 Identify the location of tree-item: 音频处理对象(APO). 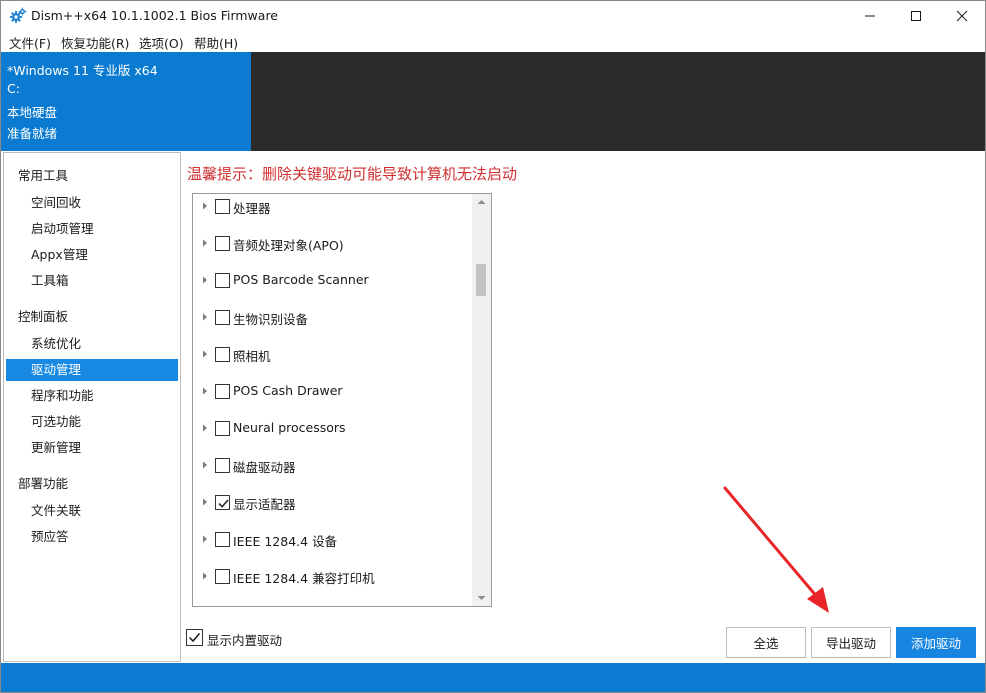
(332, 244).